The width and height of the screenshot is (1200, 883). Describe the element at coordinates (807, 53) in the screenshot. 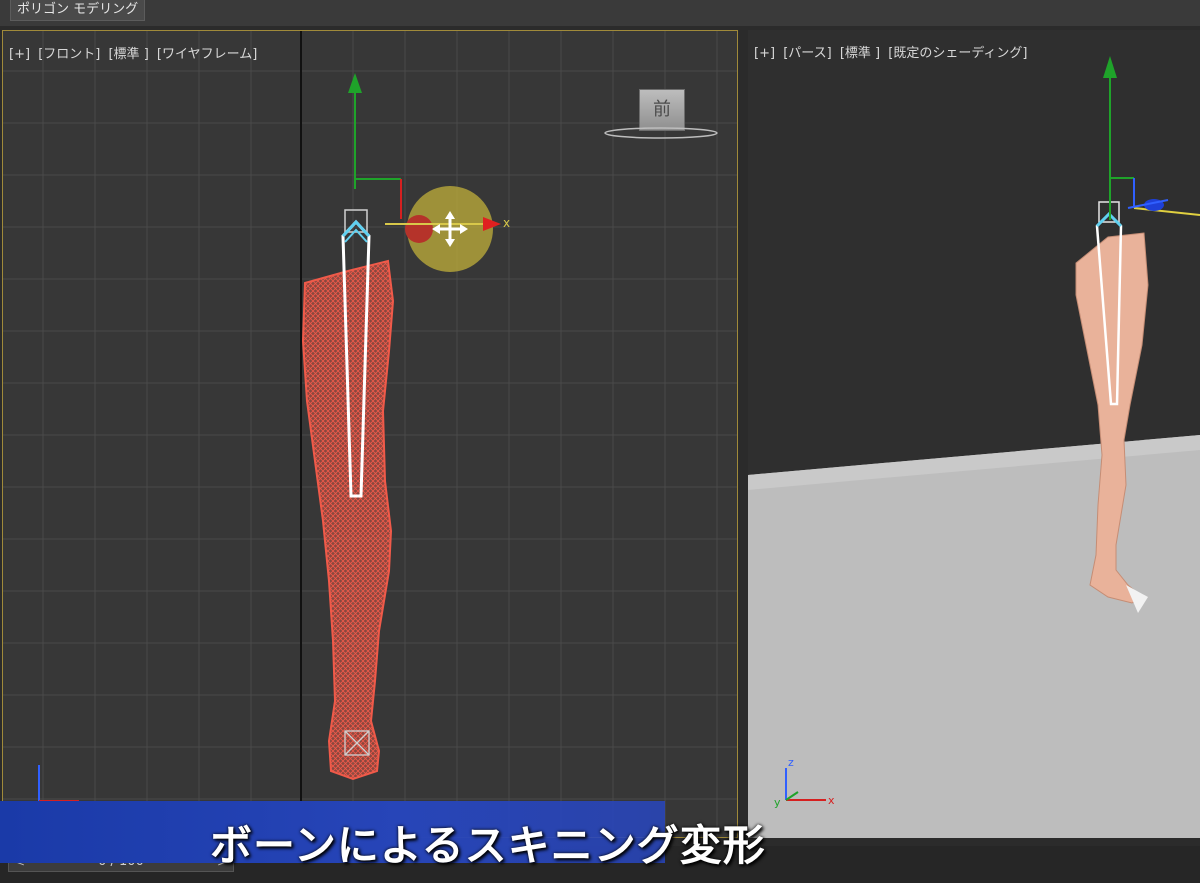

I see `viewport-menu-view: [パース]` at that location.